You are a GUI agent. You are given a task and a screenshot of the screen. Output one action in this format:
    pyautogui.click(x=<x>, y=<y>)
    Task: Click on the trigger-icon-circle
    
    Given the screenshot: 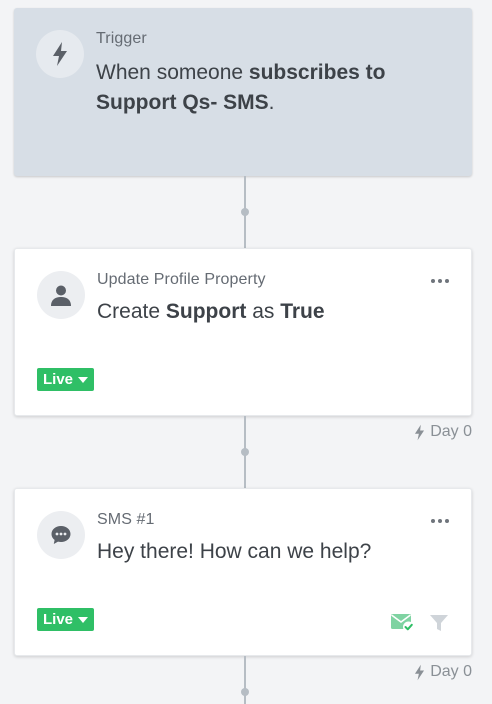 What is the action you would take?
    pyautogui.click(x=60, y=54)
    